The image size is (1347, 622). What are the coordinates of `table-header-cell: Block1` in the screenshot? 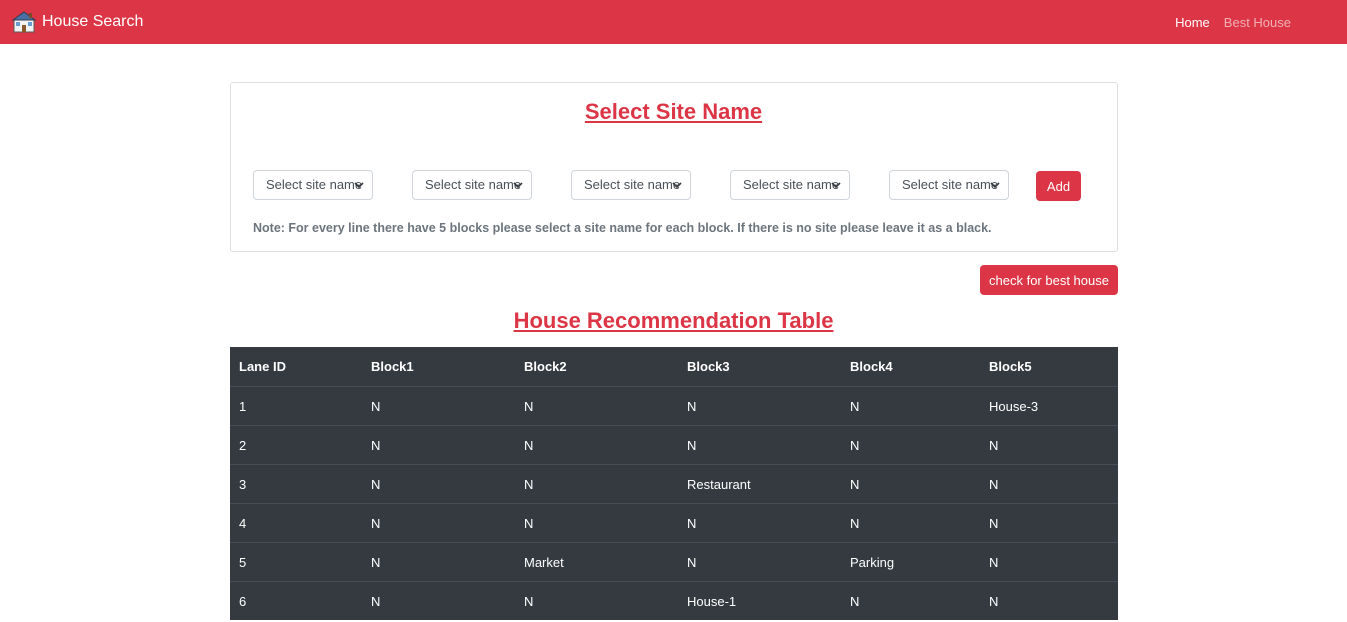 It's located at (438, 367).